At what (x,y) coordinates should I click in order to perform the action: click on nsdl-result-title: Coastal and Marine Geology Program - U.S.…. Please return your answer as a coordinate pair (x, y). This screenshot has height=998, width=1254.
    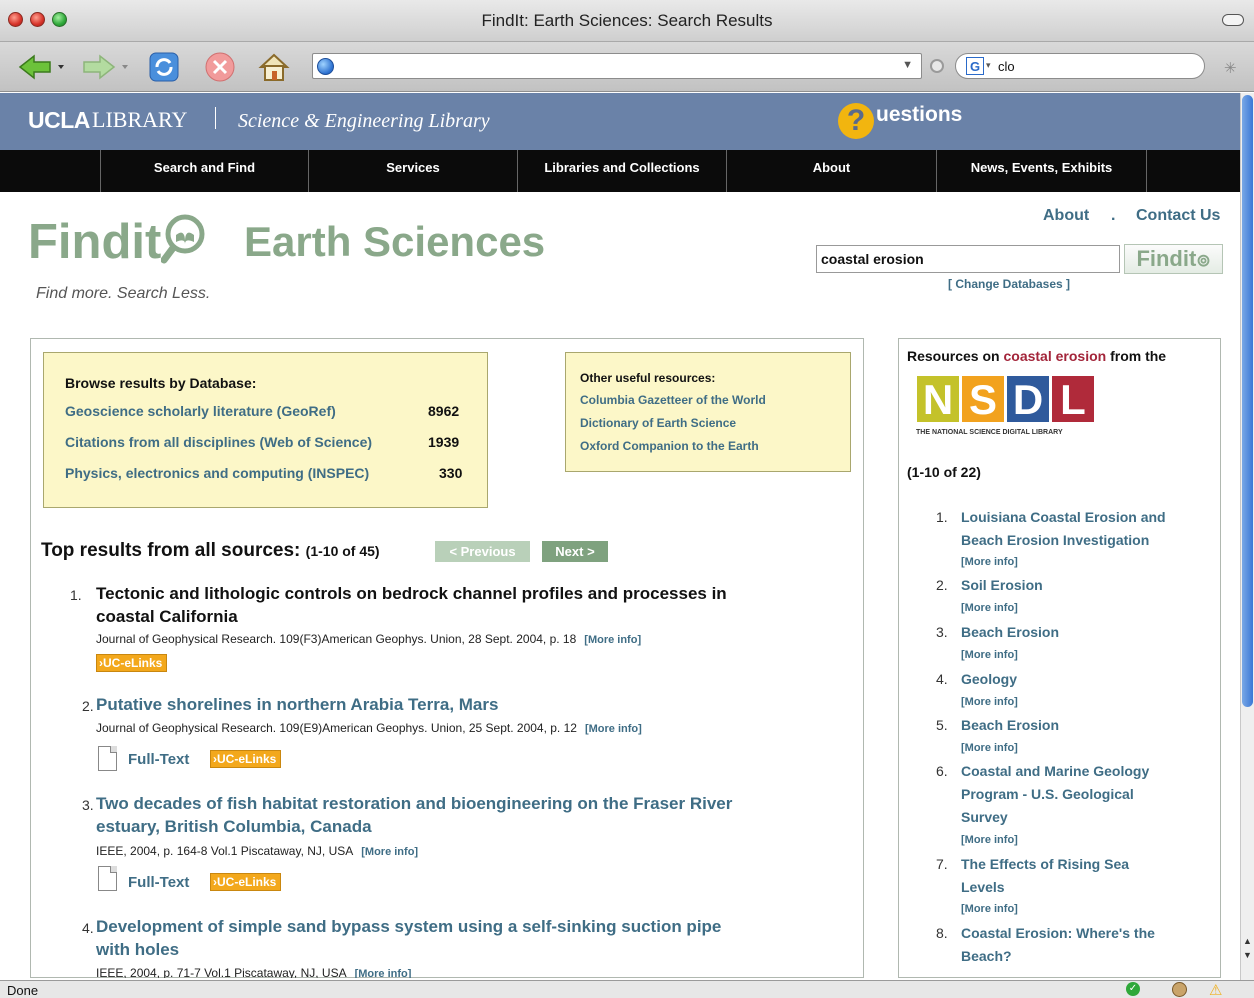
    Looking at the image, I should click on (1091, 794).